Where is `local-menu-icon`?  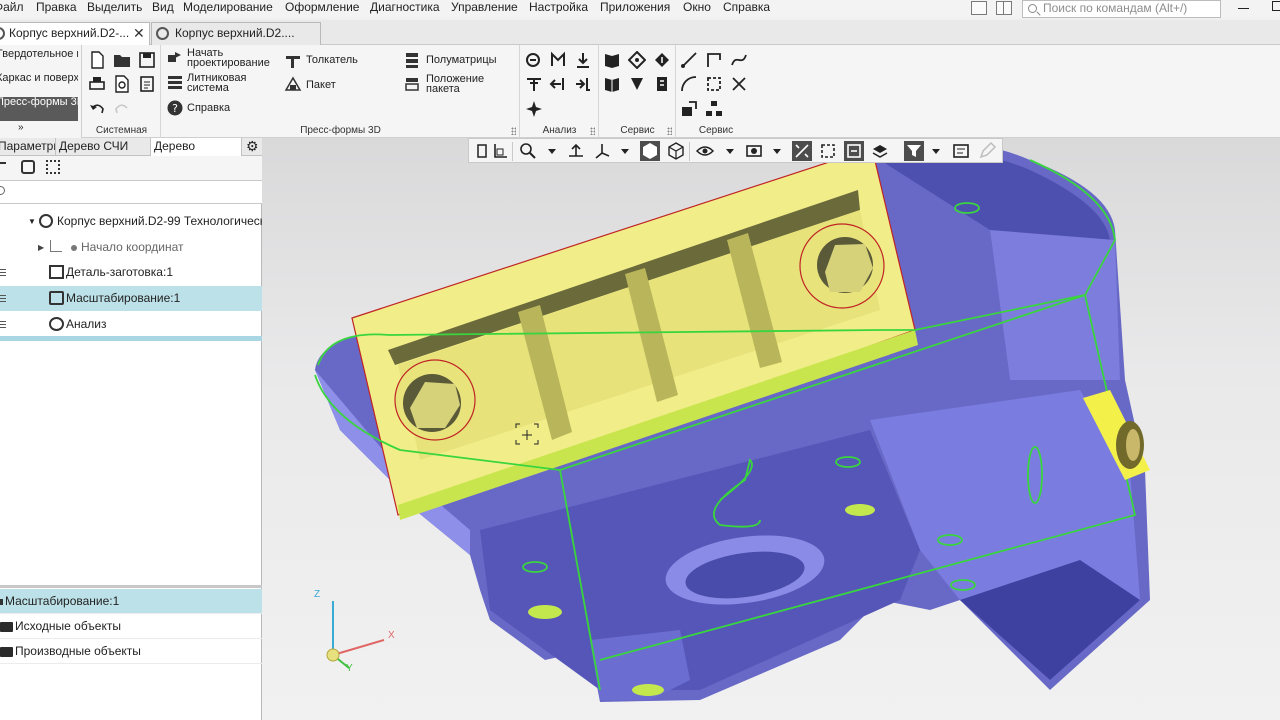
local-menu-icon is located at coordinates (482, 151).